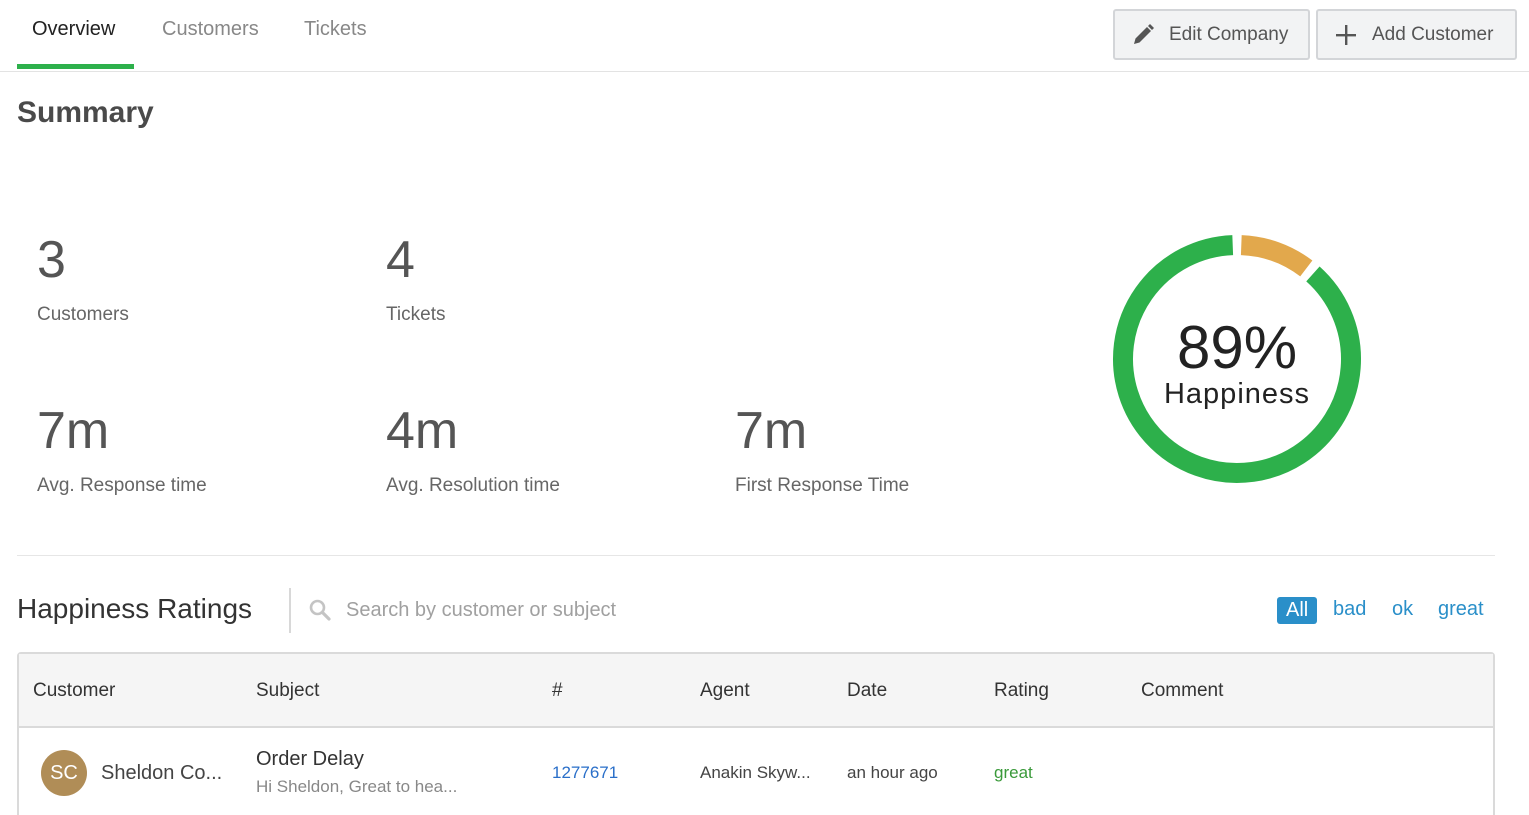 This screenshot has width=1529, height=815. Describe the element at coordinates (422, 431) in the screenshot. I see `stat-value: 4m` at that location.